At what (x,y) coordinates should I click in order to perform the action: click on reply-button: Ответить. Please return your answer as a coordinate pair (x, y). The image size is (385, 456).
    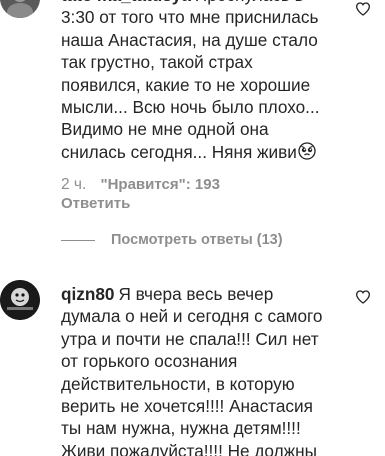
    Looking at the image, I should click on (194, 203).